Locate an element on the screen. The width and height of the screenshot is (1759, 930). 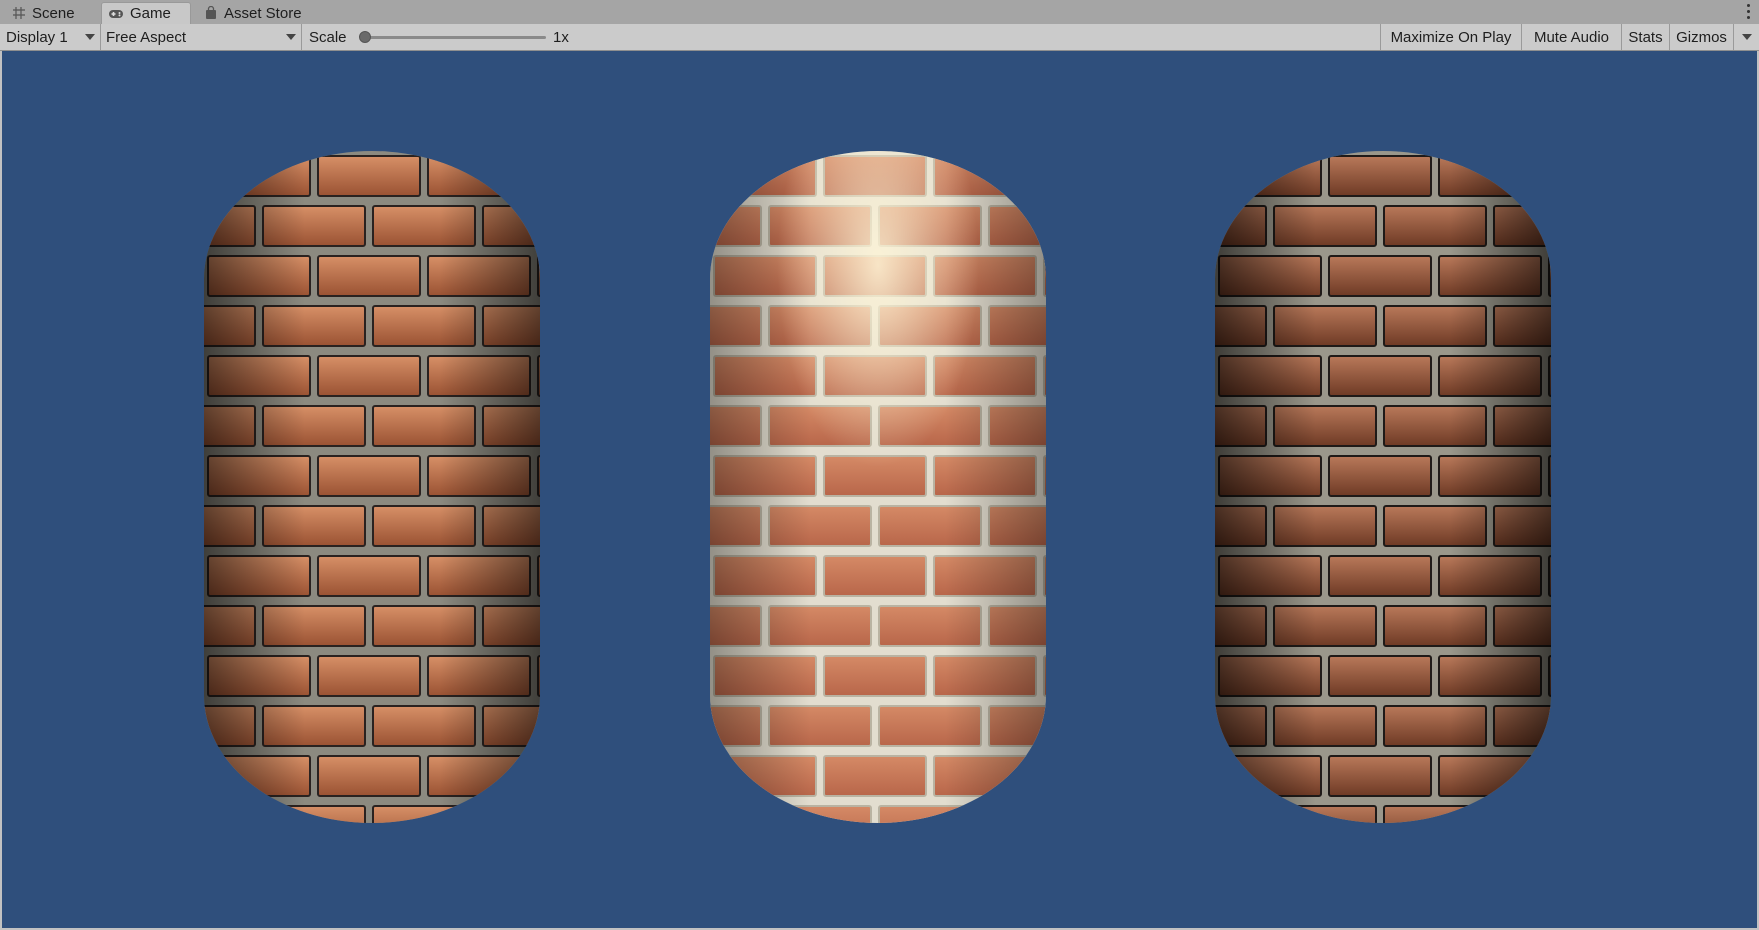
brick-texture-right is located at coordinates (1383, 487).